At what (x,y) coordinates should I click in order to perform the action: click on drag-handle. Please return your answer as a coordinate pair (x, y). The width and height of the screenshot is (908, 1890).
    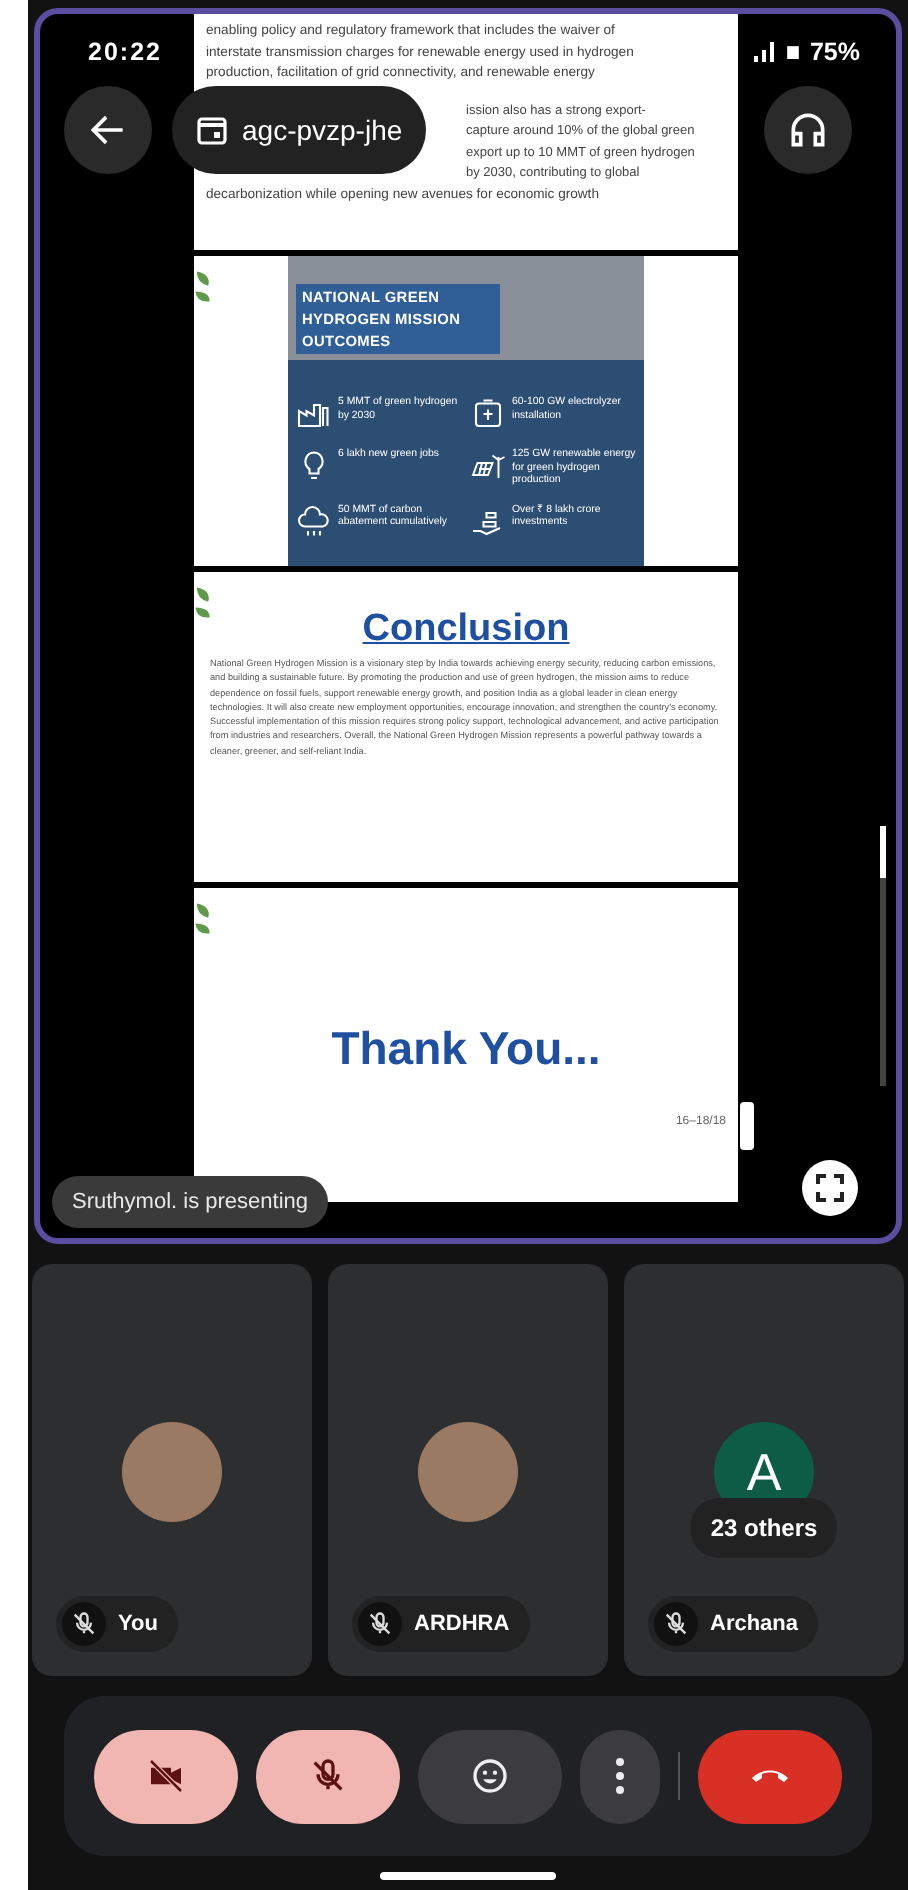
    Looking at the image, I should click on (747, 1126).